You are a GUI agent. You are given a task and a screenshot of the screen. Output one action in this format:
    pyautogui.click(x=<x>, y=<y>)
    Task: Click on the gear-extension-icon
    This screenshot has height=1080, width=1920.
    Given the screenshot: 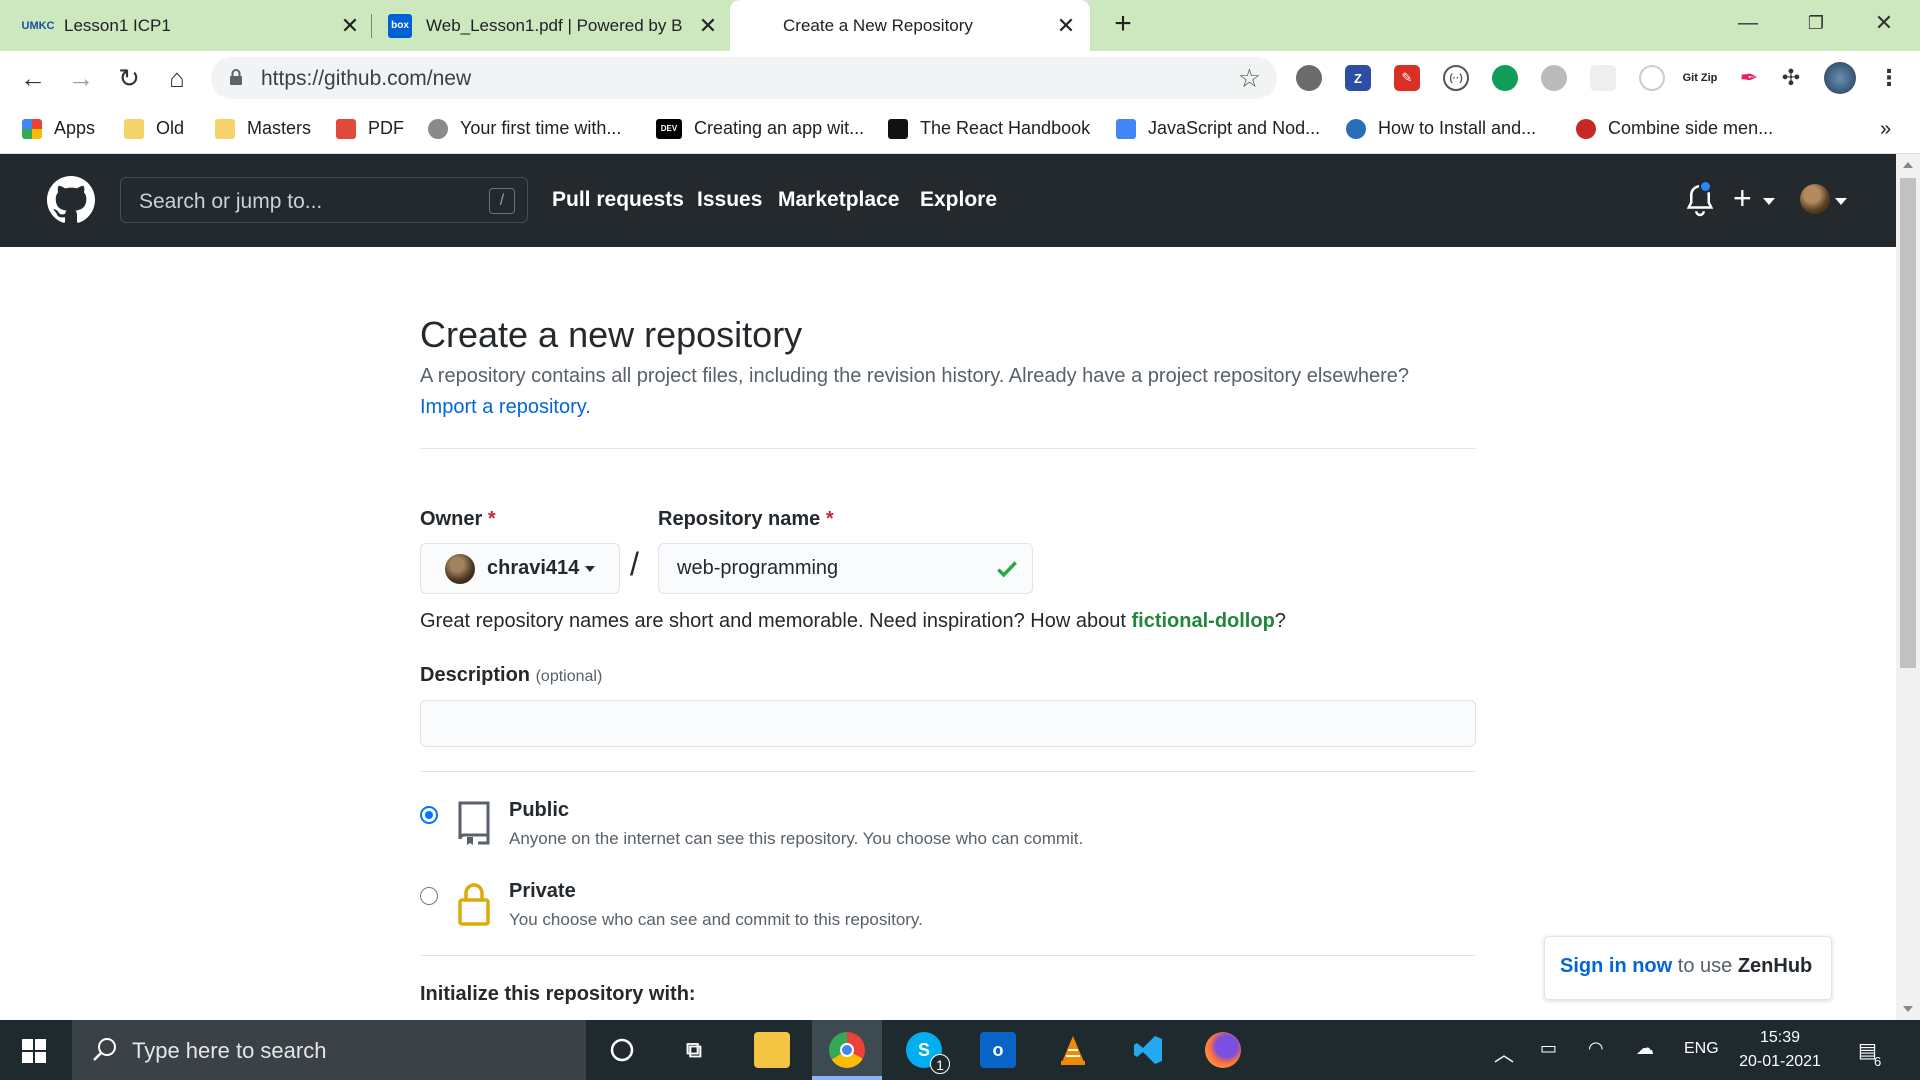 What is the action you would take?
    pyautogui.click(x=1554, y=78)
    